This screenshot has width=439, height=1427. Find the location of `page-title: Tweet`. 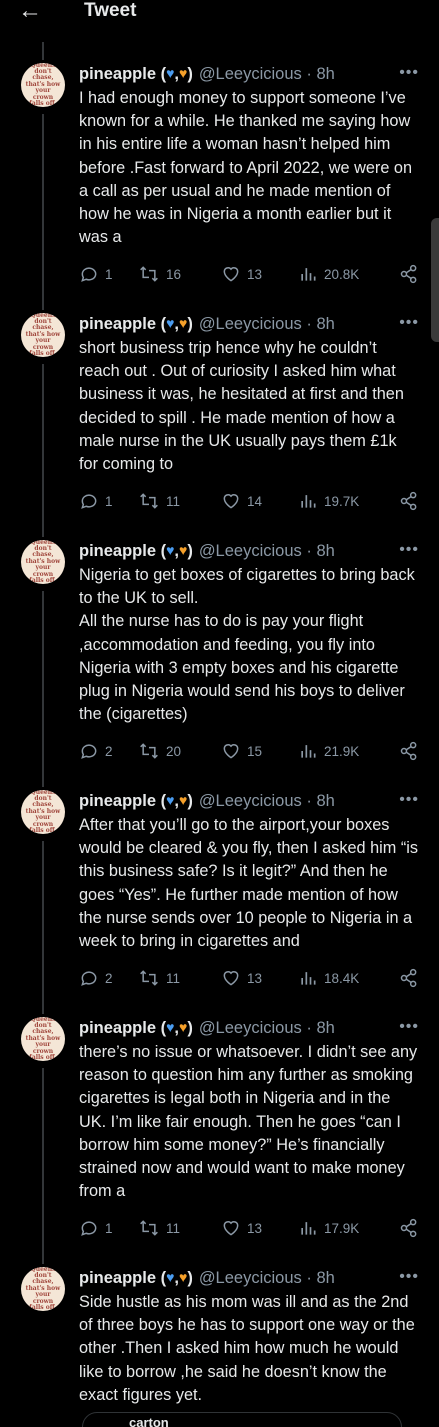

page-title: Tweet is located at coordinates (110, 10).